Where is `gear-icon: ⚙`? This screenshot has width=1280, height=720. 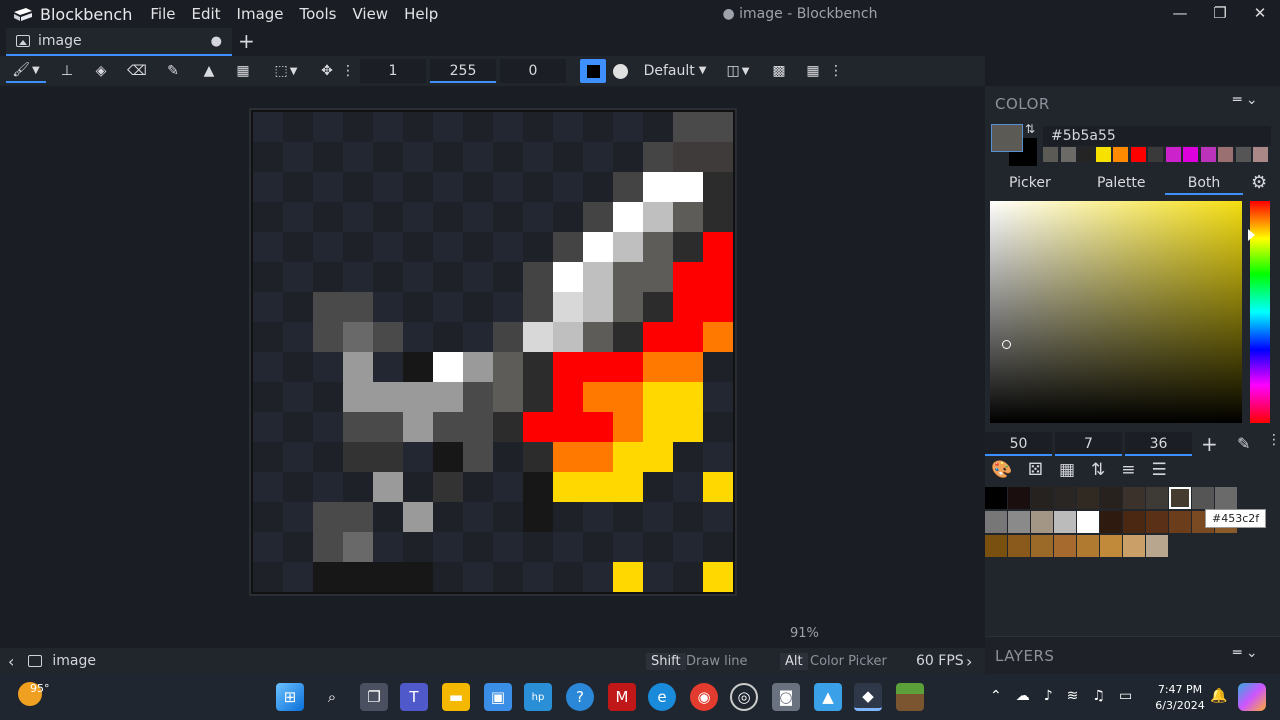
gear-icon: ⚙ is located at coordinates (1259, 182).